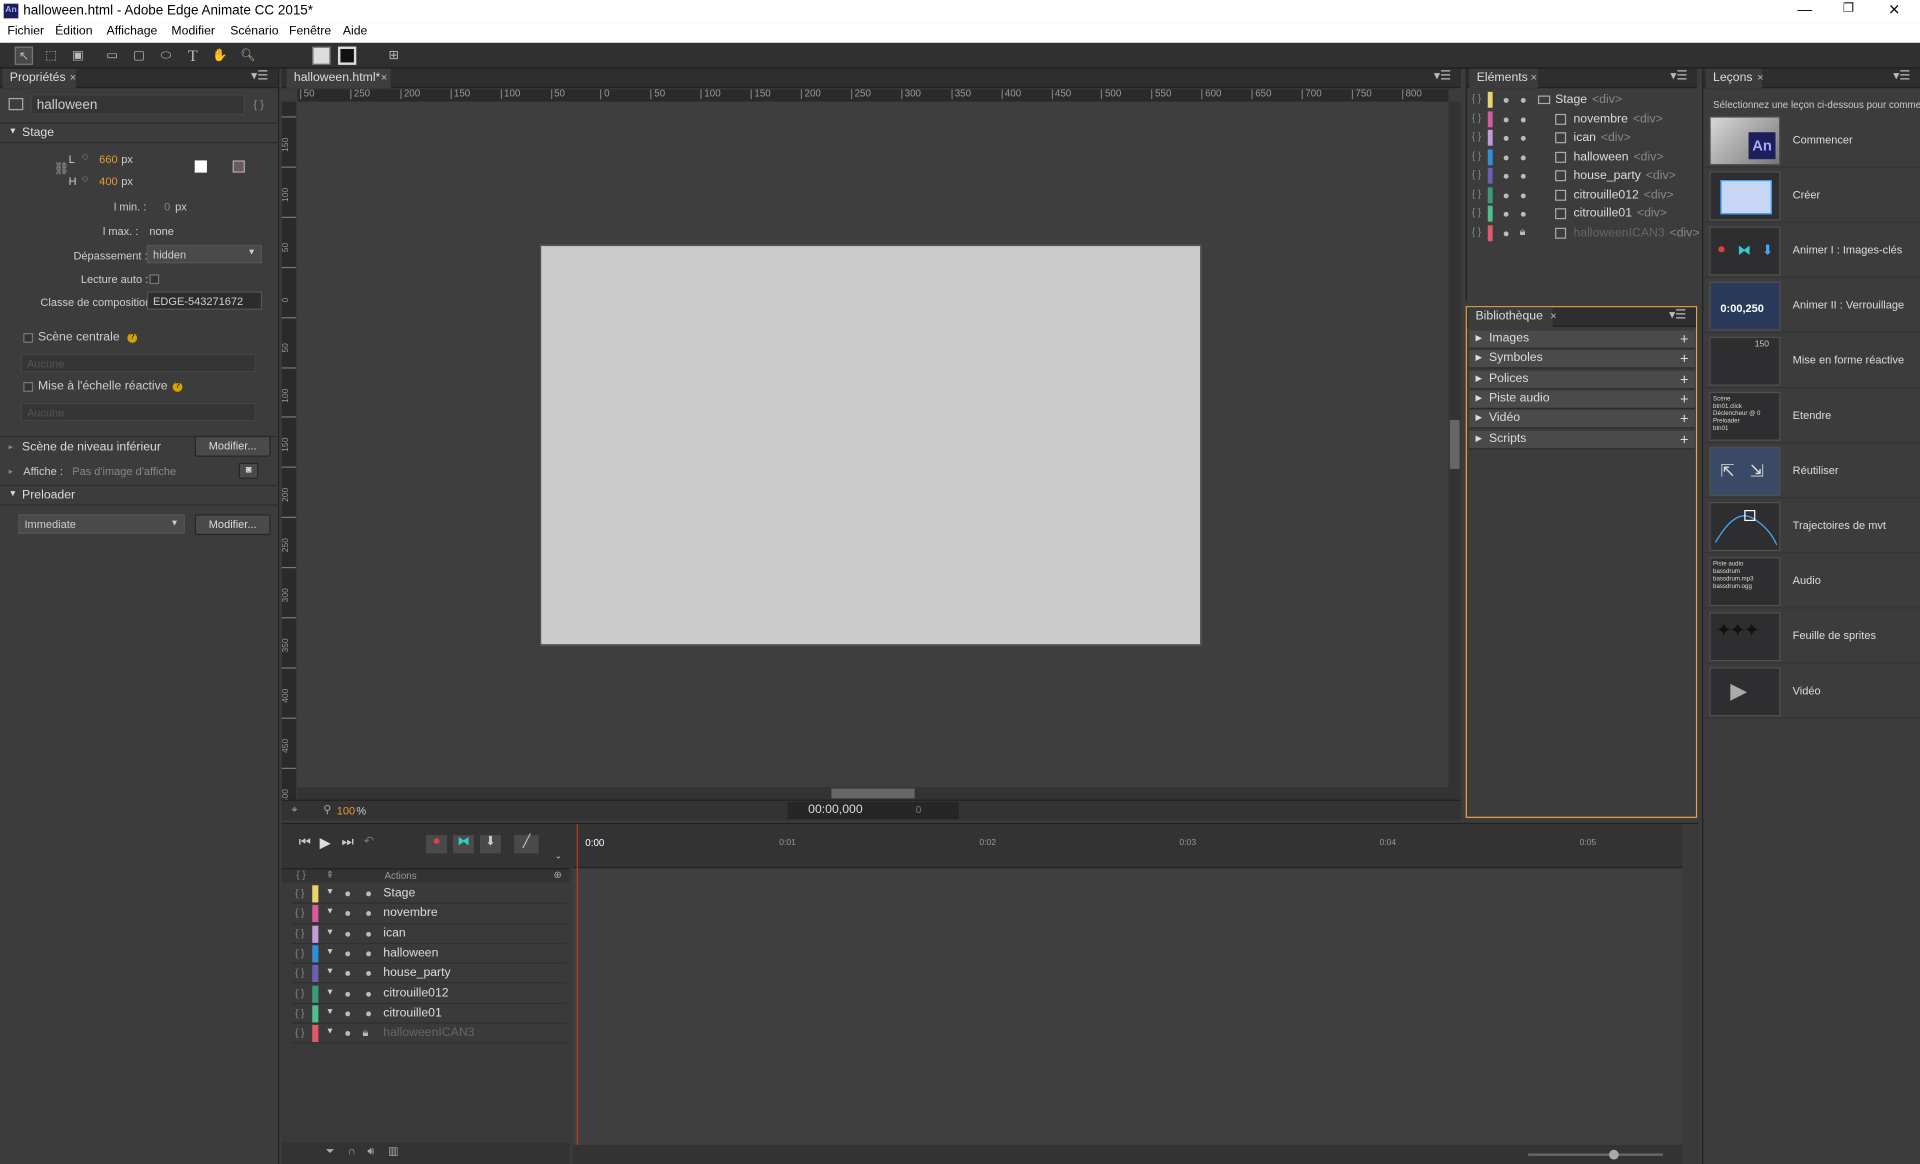 The height and width of the screenshot is (1164, 1920). I want to click on element-row: { } citrouille01 <div>, so click(1582, 213).